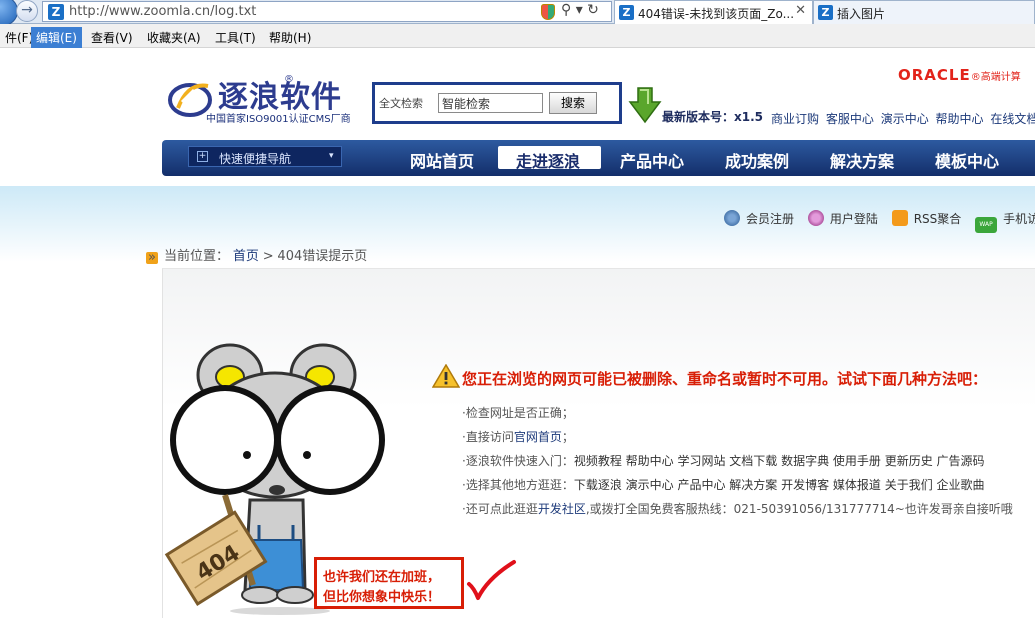 The width and height of the screenshot is (1035, 618). I want to click on quick-nav-dropdown: + 快速便捷导航 ▾, so click(265, 156).